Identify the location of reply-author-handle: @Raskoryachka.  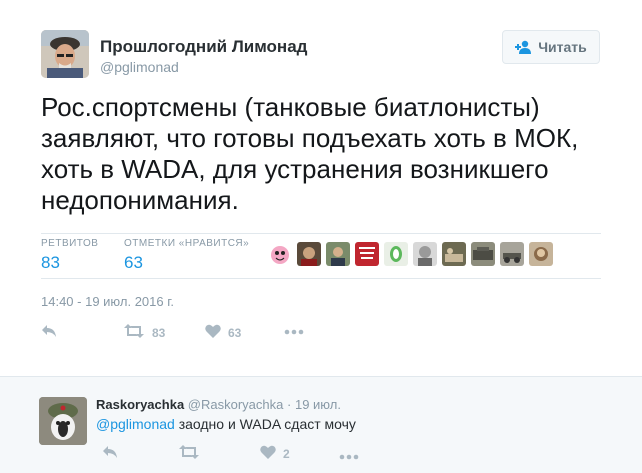
(236, 404).